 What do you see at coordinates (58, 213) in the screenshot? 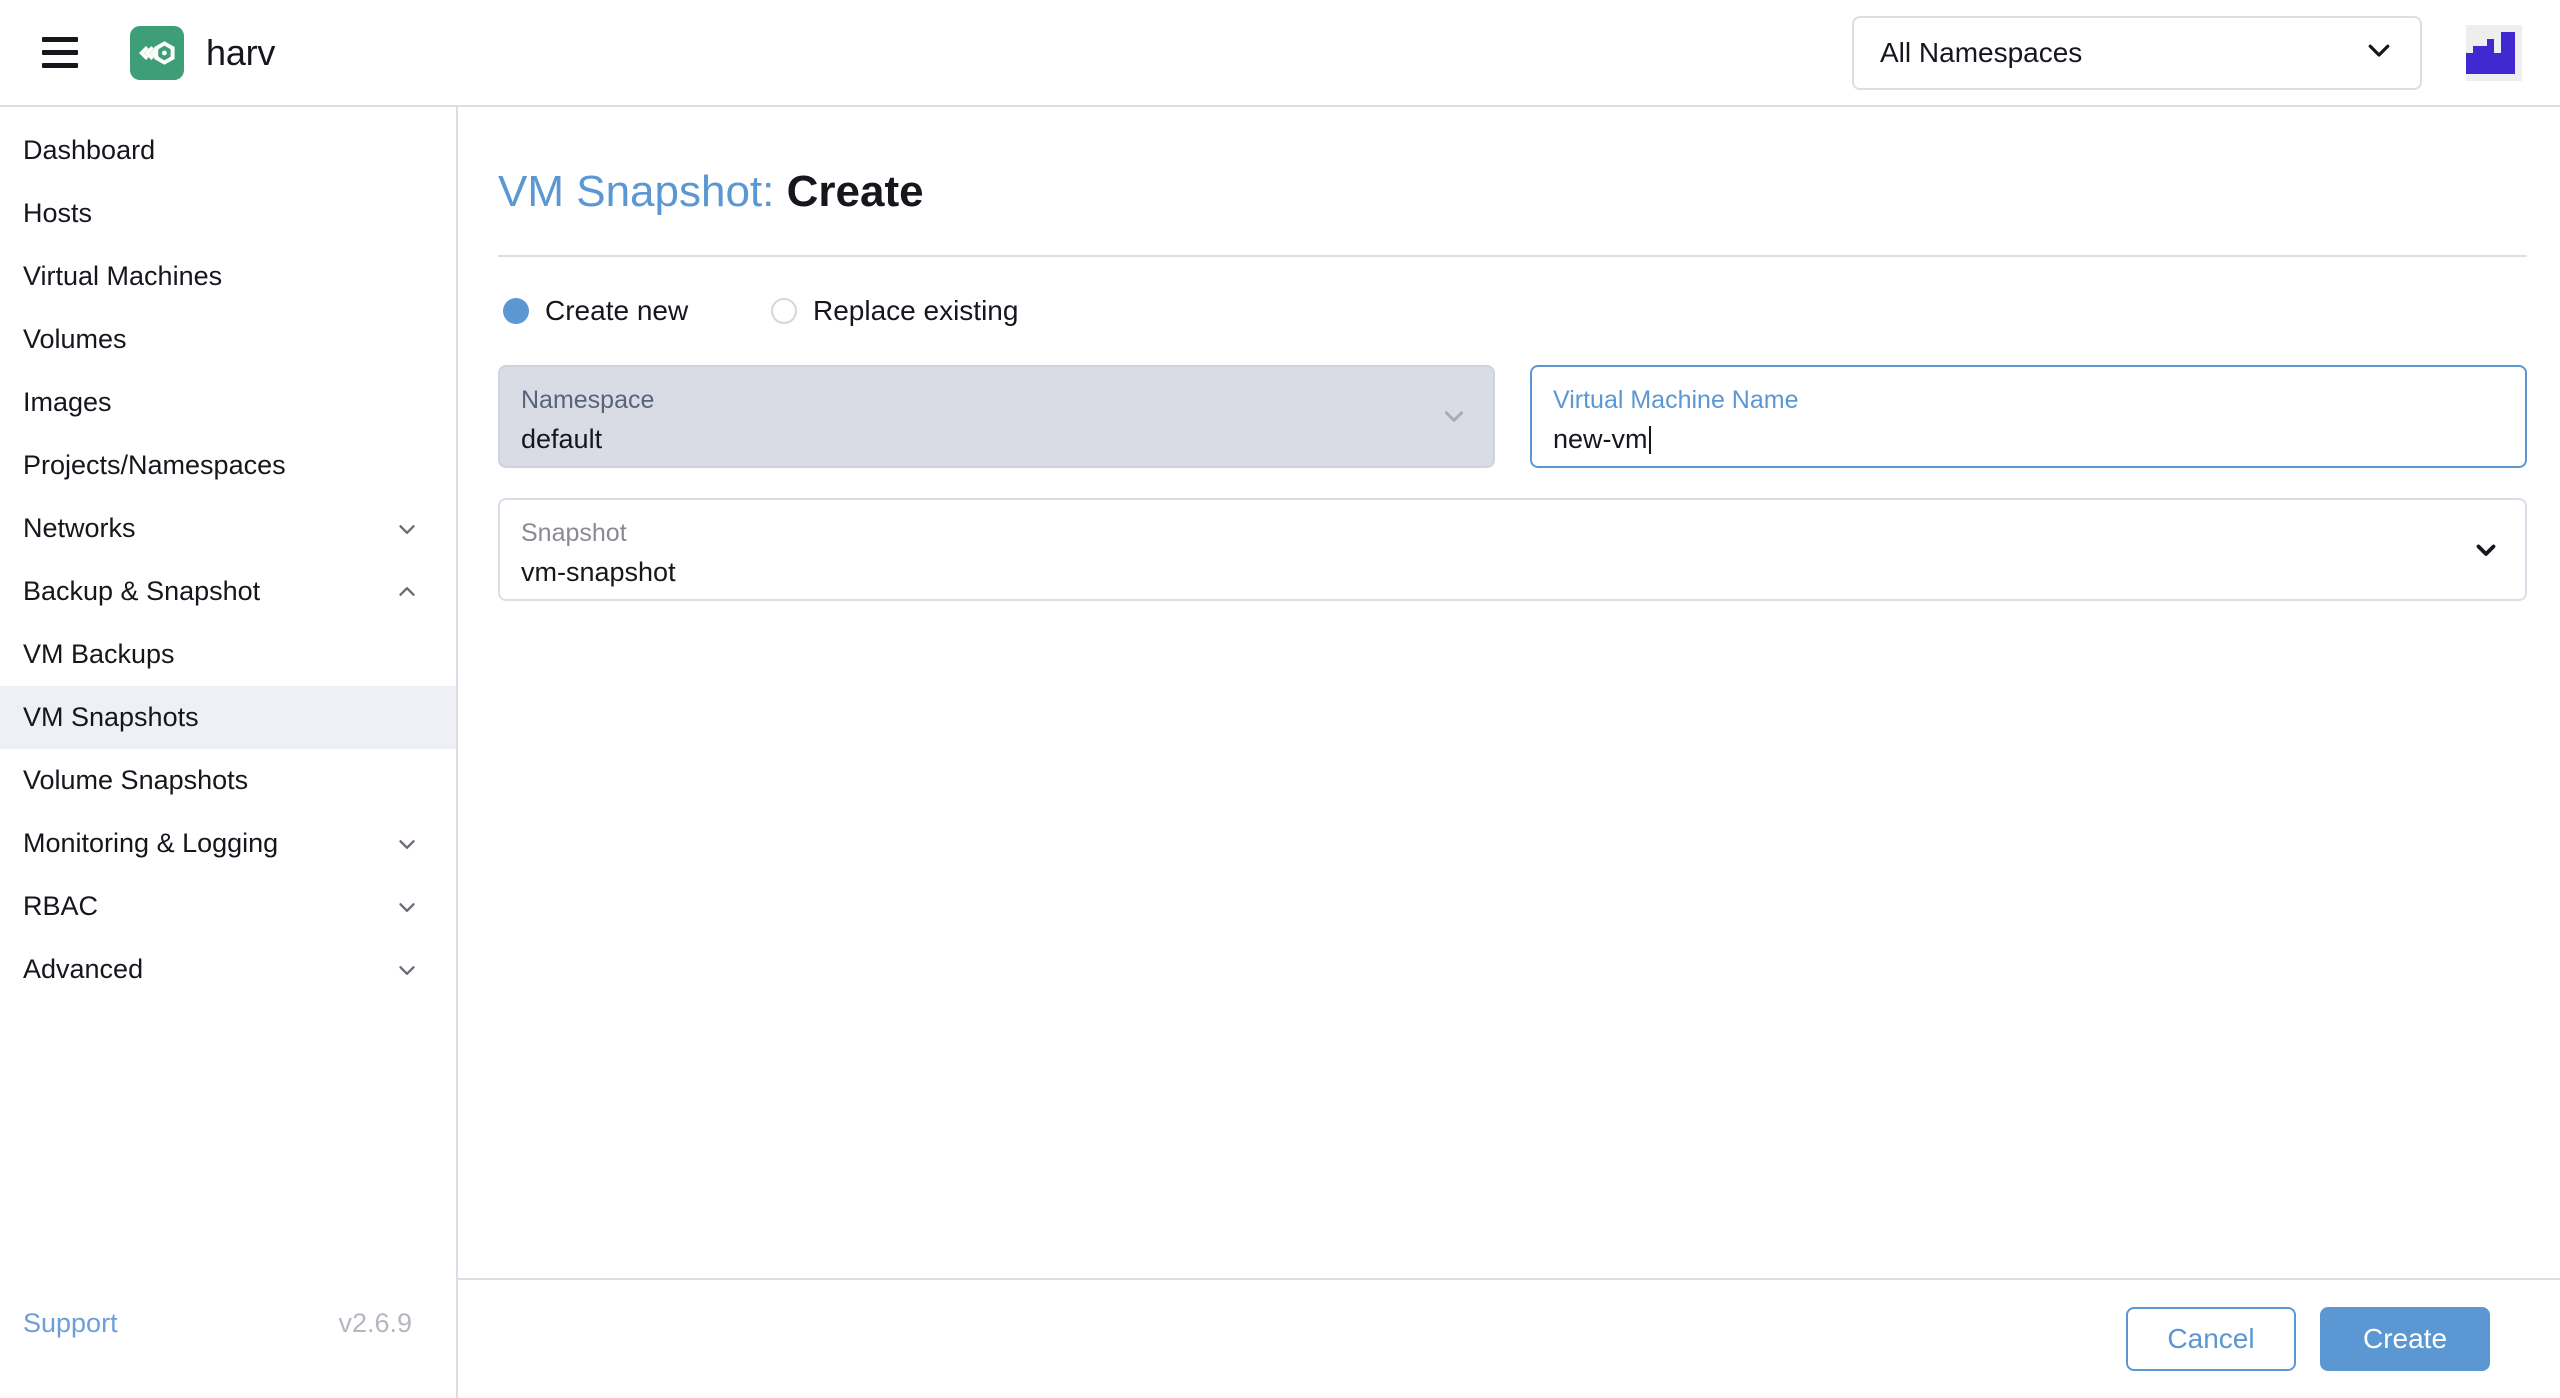
I see `sidebar-item-label: Hosts` at bounding box center [58, 213].